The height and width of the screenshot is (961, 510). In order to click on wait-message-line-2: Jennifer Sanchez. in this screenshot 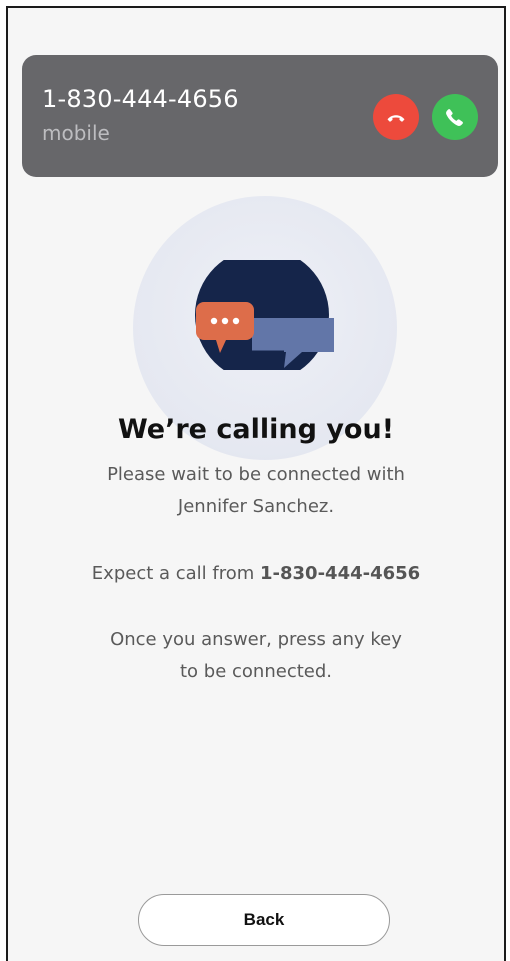, I will do `click(256, 506)`.